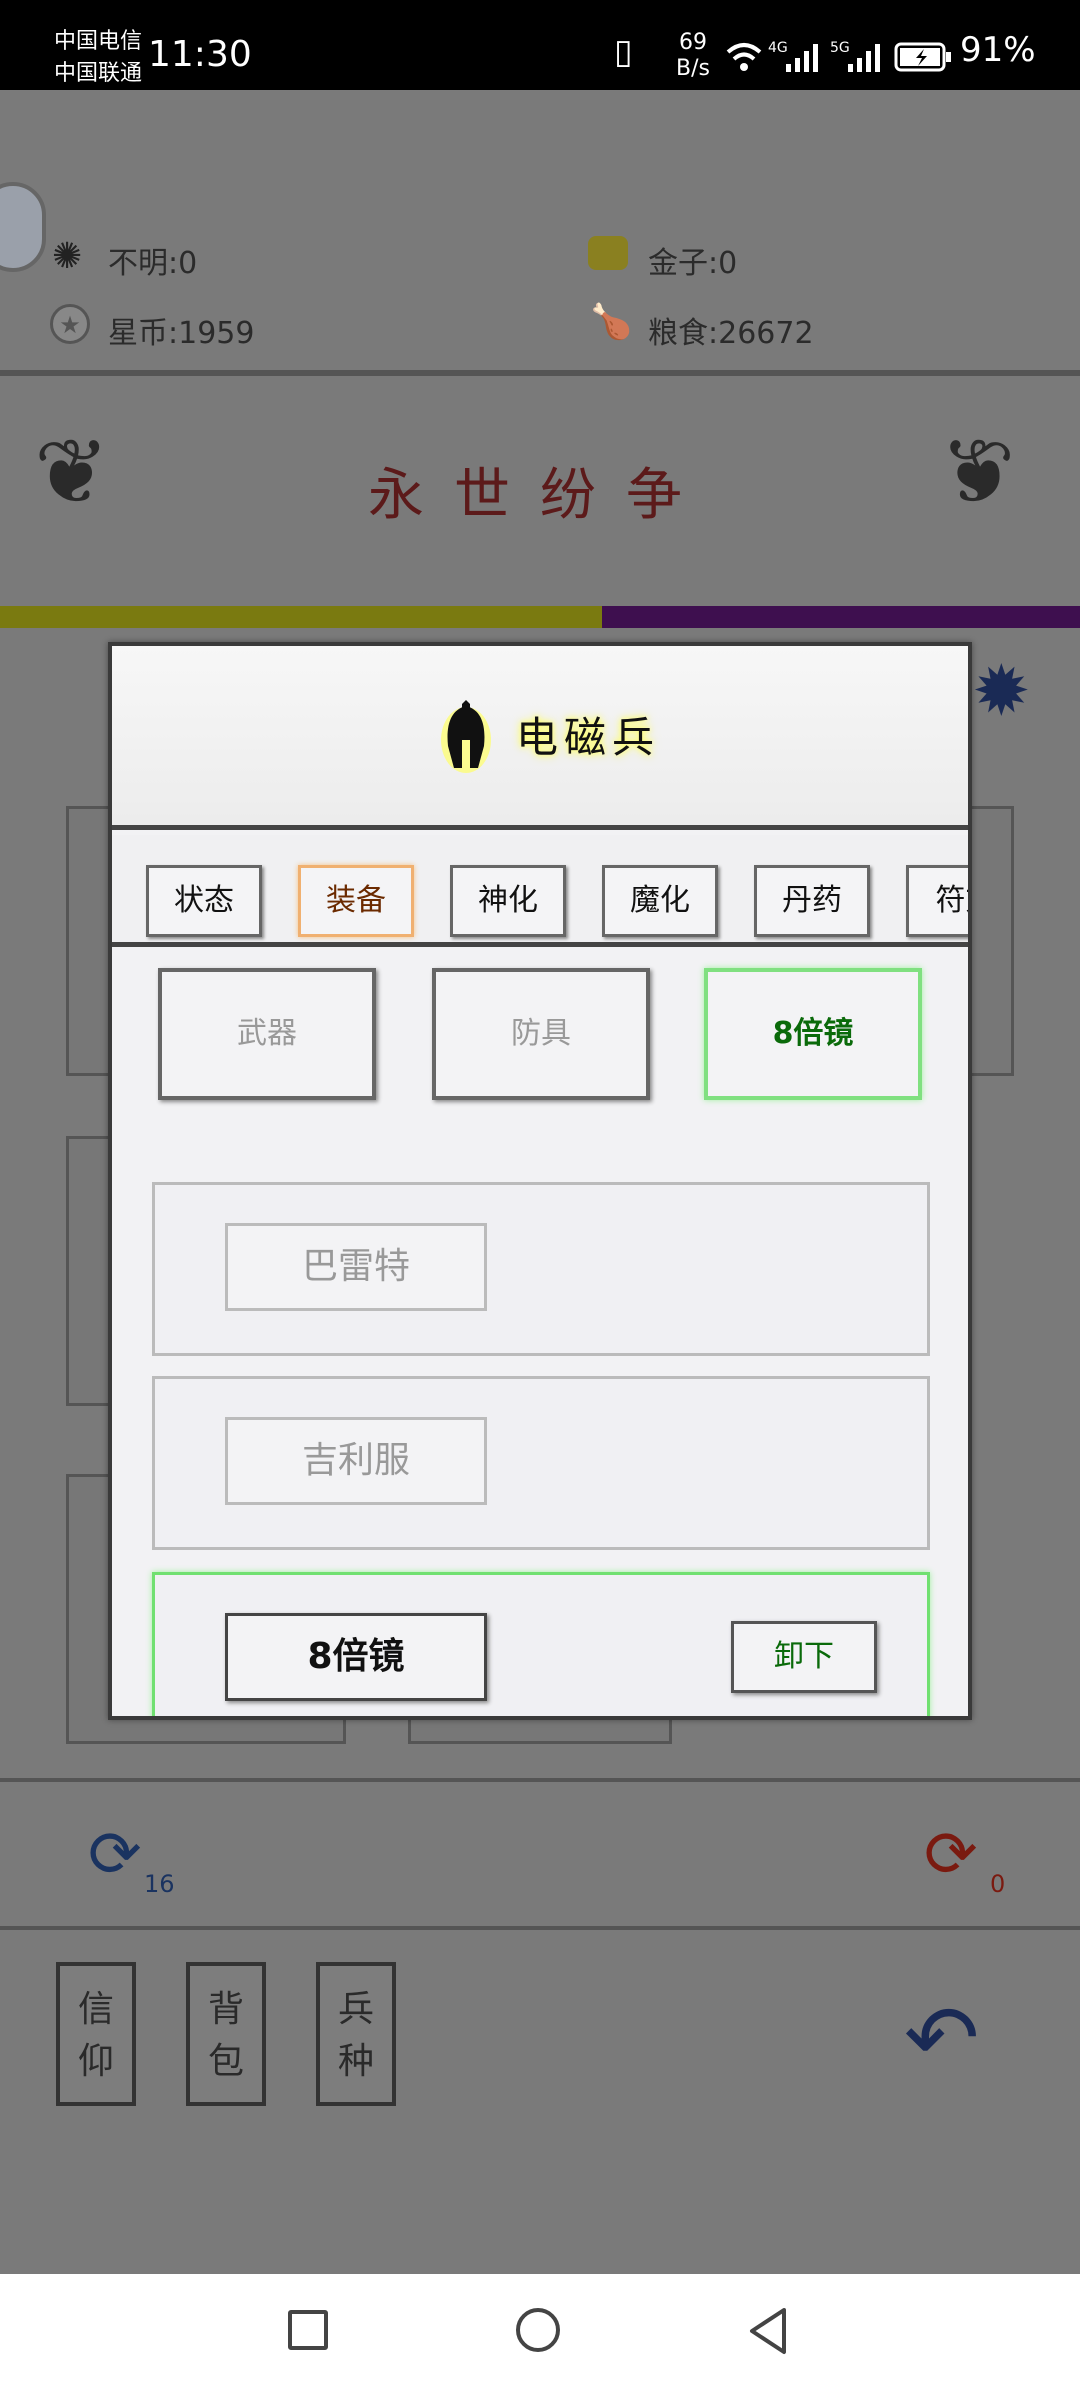  What do you see at coordinates (204, 901) in the screenshot?
I see `tab-status: 状态` at bounding box center [204, 901].